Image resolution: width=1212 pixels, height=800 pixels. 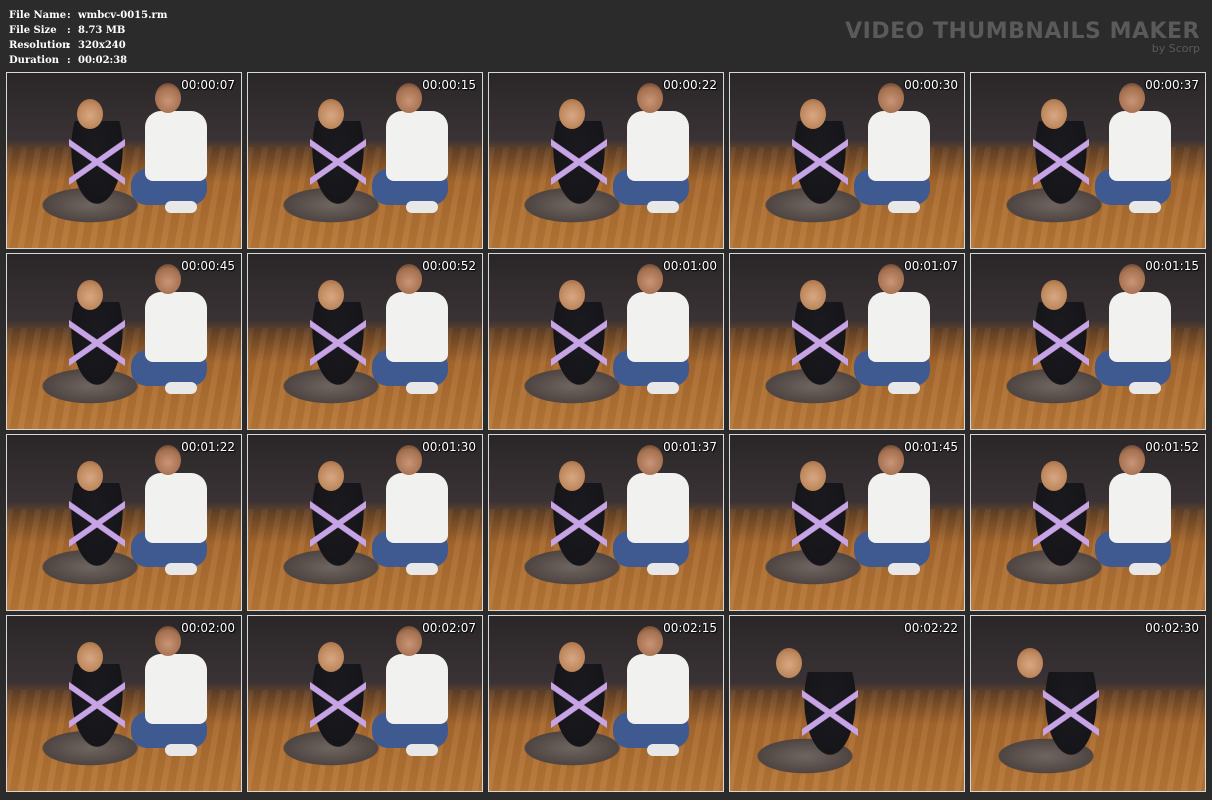 I want to click on brand-watermark: VIDEO THUMBNAILS MAKER by Scorp, so click(x=1022, y=37).